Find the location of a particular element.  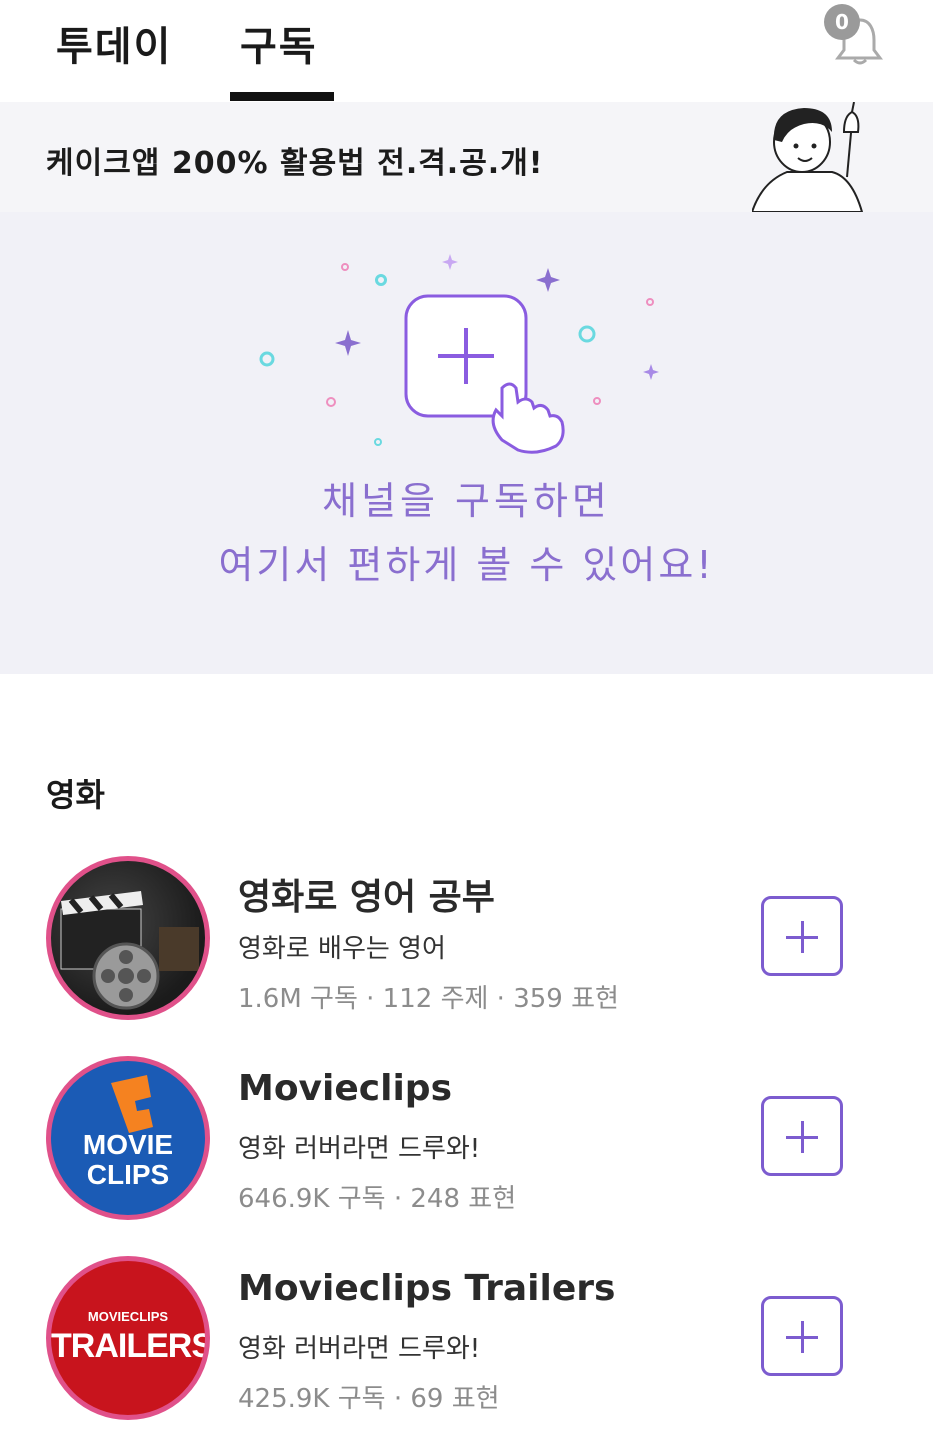

channel-avatar: MOVIECLIPS TRAILERS is located at coordinates (128, 1338).